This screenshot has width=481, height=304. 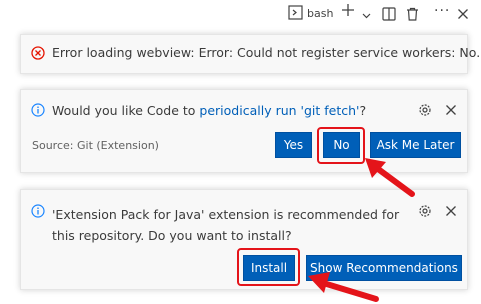 I want to click on no-button-highlight, so click(x=341, y=145).